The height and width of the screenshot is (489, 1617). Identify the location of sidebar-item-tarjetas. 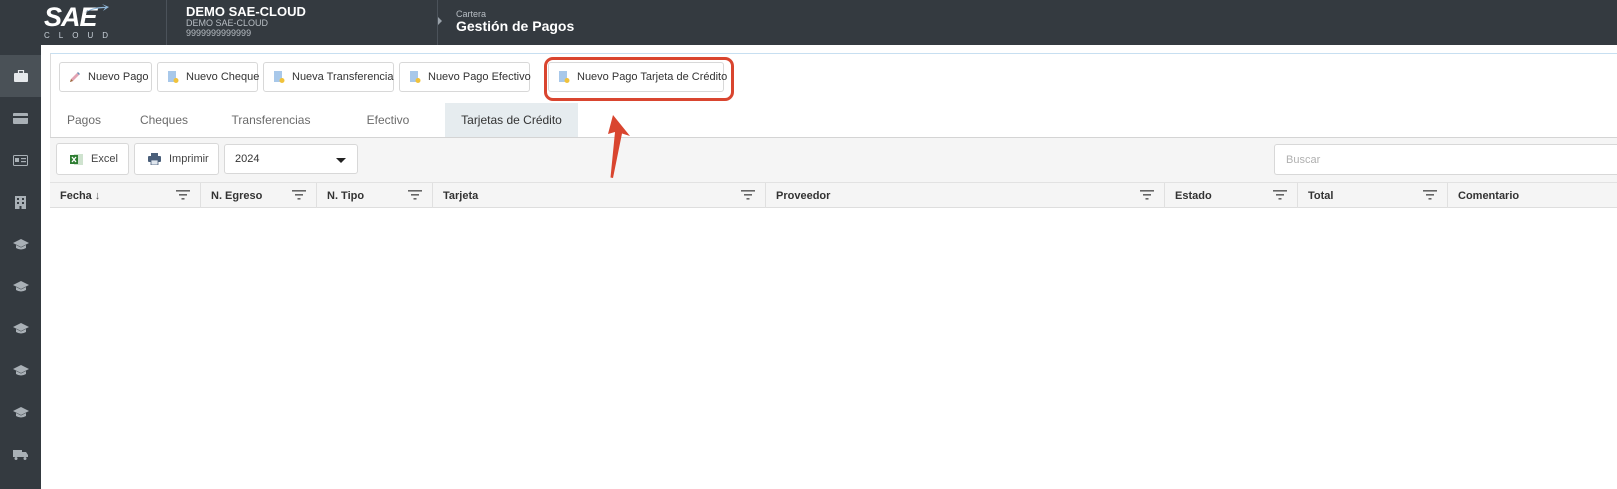
(20, 118).